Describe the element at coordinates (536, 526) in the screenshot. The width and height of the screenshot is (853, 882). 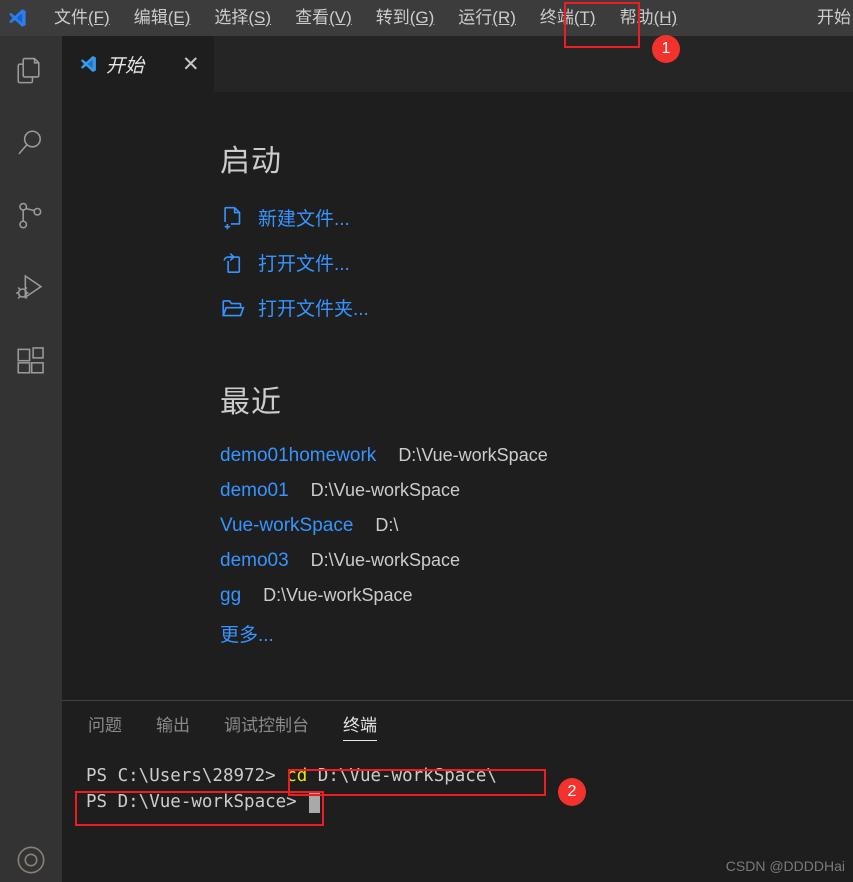
I see `recent-item: Vue-workSpace D:\` at that location.